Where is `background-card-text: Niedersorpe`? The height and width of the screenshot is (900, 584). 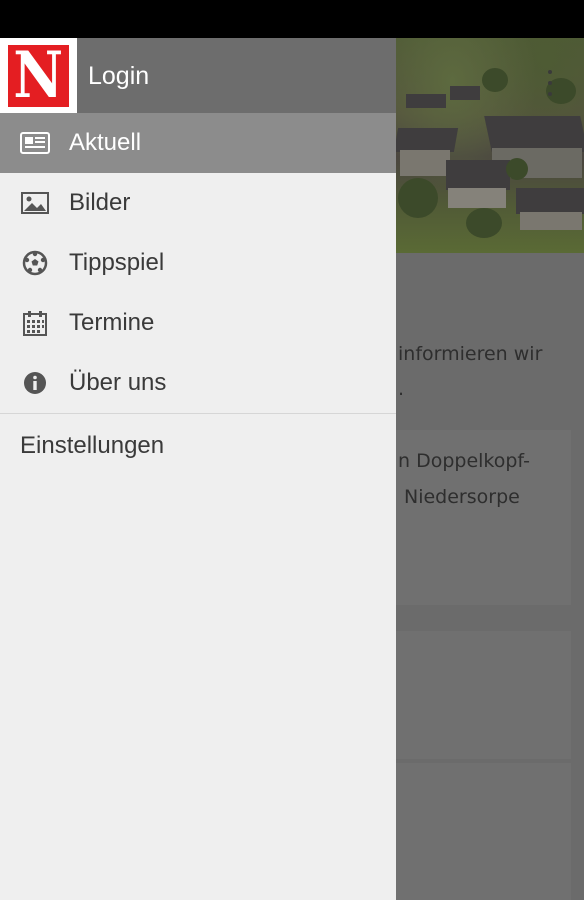 background-card-text: Niedersorpe is located at coordinates (462, 497).